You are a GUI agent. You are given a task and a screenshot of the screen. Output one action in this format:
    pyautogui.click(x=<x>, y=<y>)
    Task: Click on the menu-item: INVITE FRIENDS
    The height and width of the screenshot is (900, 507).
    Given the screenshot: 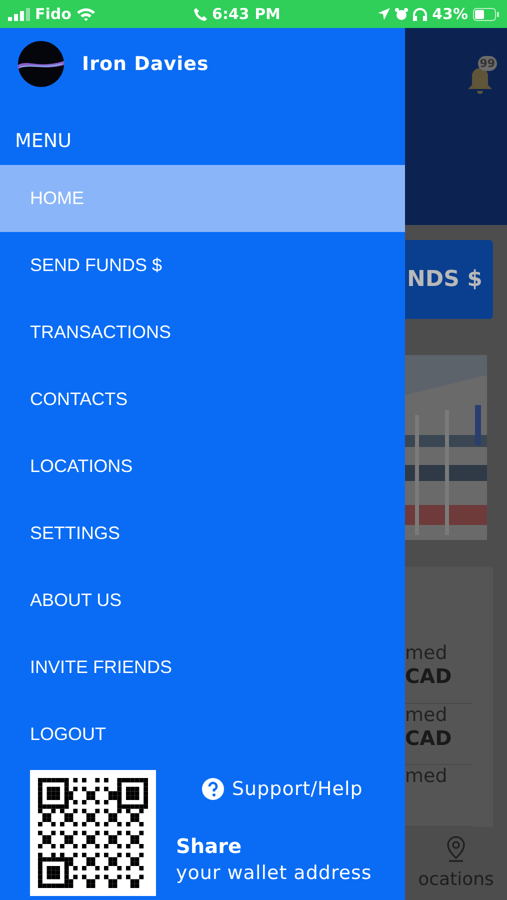 What is the action you would take?
    pyautogui.click(x=202, y=667)
    